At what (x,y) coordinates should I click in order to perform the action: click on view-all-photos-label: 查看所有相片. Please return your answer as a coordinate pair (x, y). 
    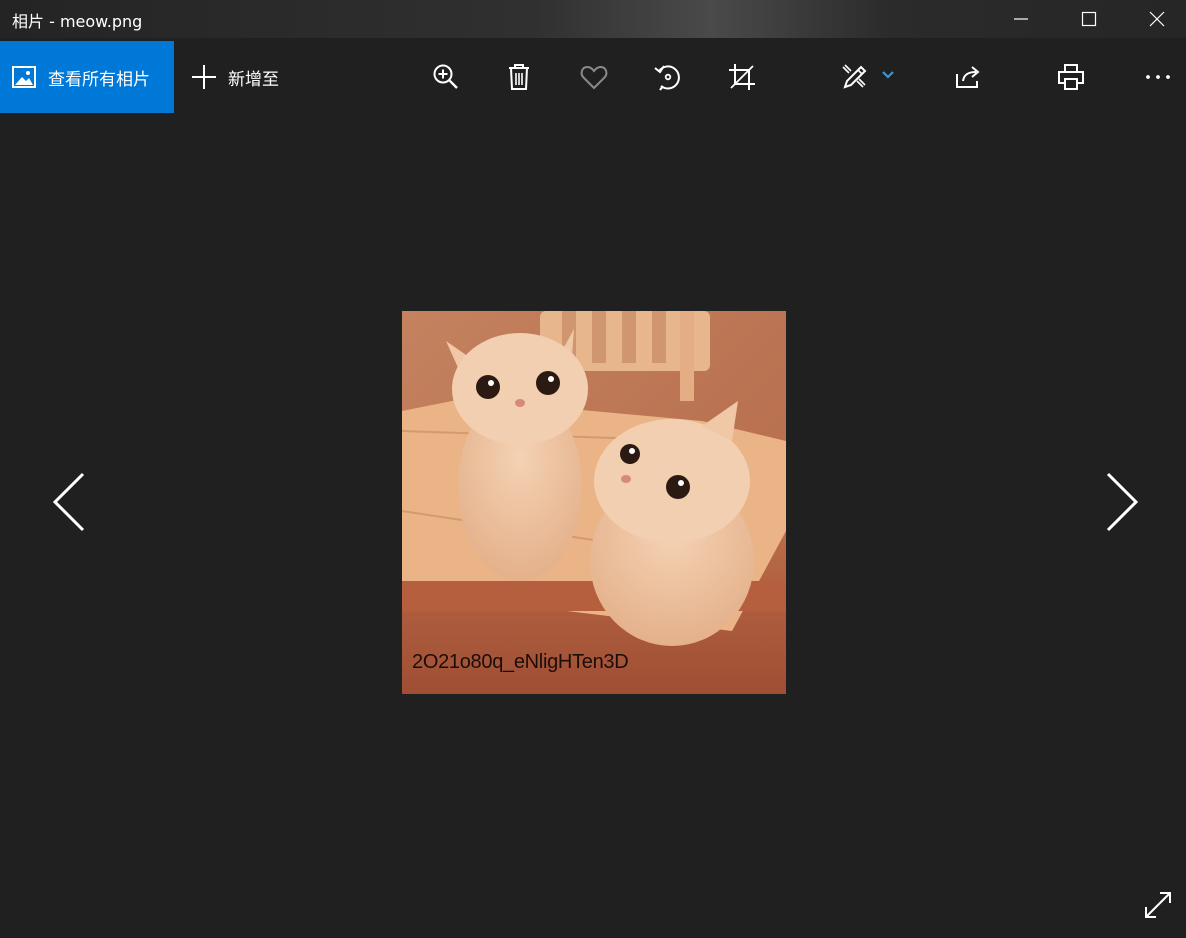
    Looking at the image, I should click on (99, 79).